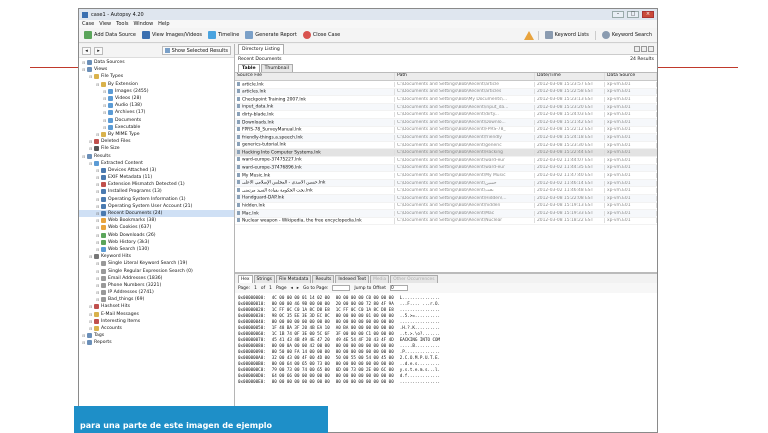 The image size is (768, 433). I want to click on list-view-icon, so click(644, 49).